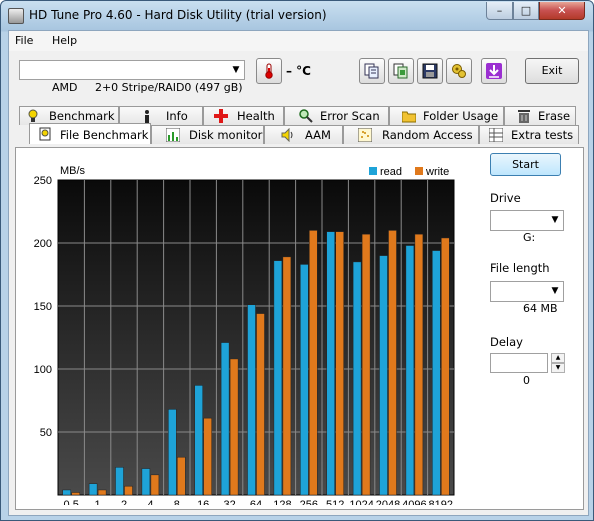 The width and height of the screenshot is (594, 521). What do you see at coordinates (350, 116) in the screenshot?
I see `tab-label: Error Scan` at bounding box center [350, 116].